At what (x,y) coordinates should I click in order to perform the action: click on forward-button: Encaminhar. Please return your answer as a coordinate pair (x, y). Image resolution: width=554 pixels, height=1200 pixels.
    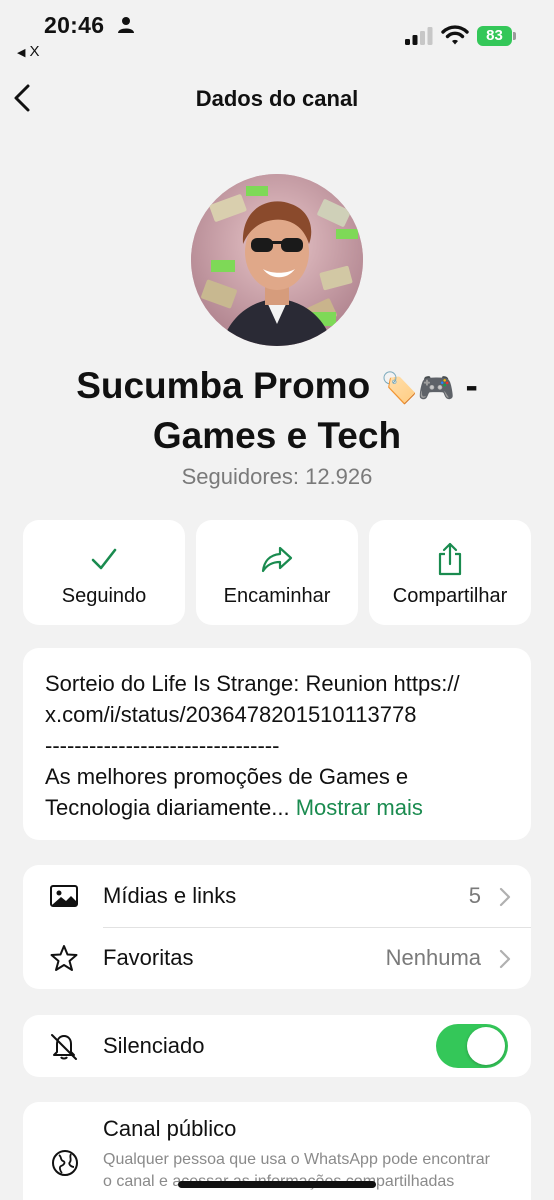
    Looking at the image, I should click on (277, 572).